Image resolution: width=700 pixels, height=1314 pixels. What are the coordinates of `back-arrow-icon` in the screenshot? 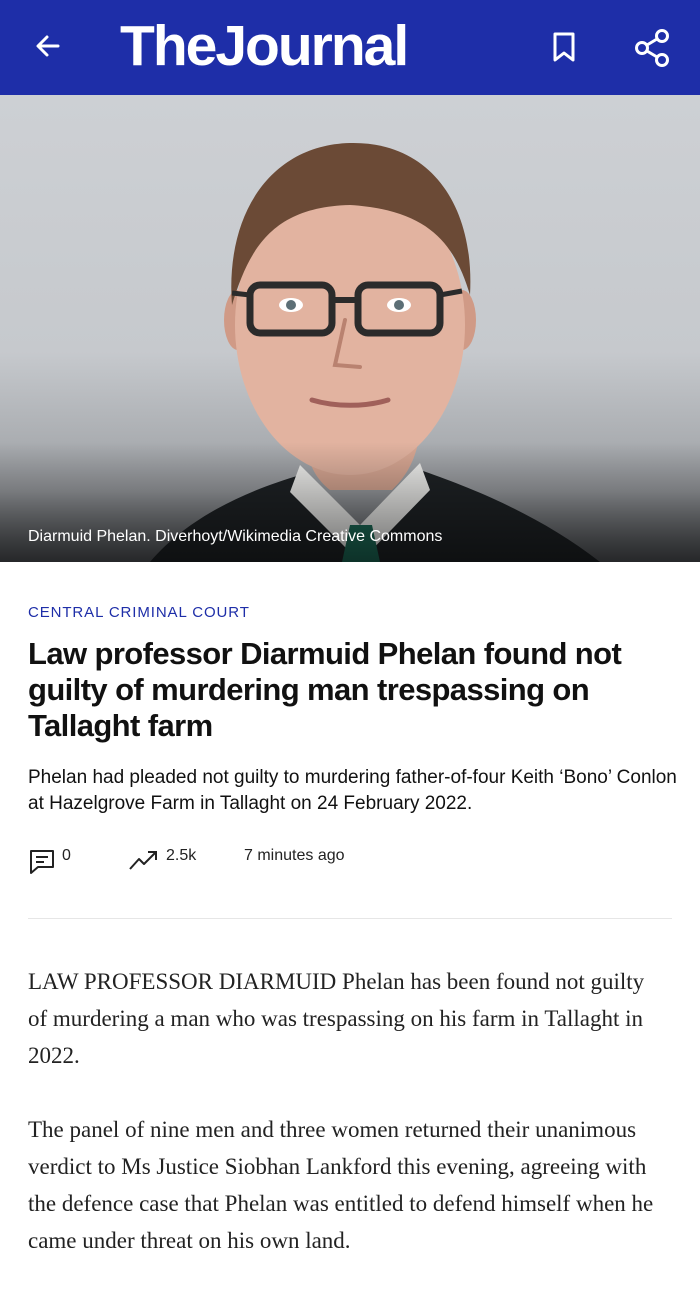 It's located at (48, 46).